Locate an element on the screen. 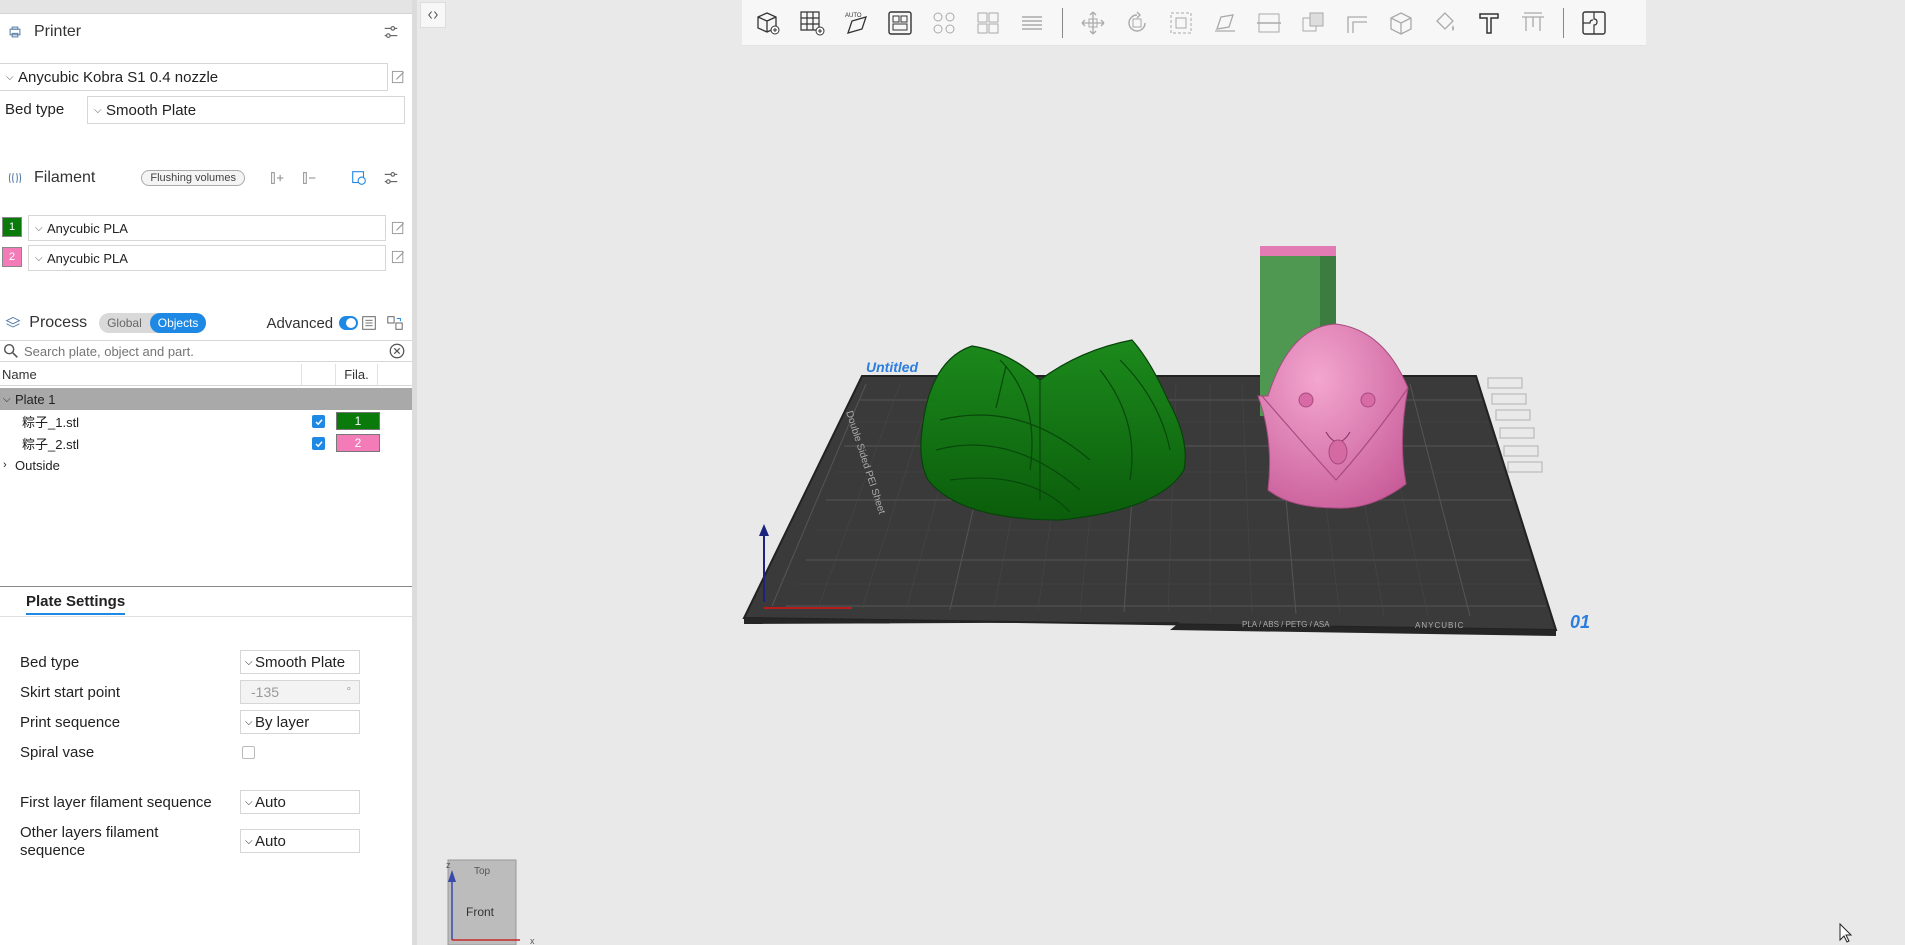 This screenshot has width=1905, height=945. print-sequence-label: Print sequence is located at coordinates (70, 722).